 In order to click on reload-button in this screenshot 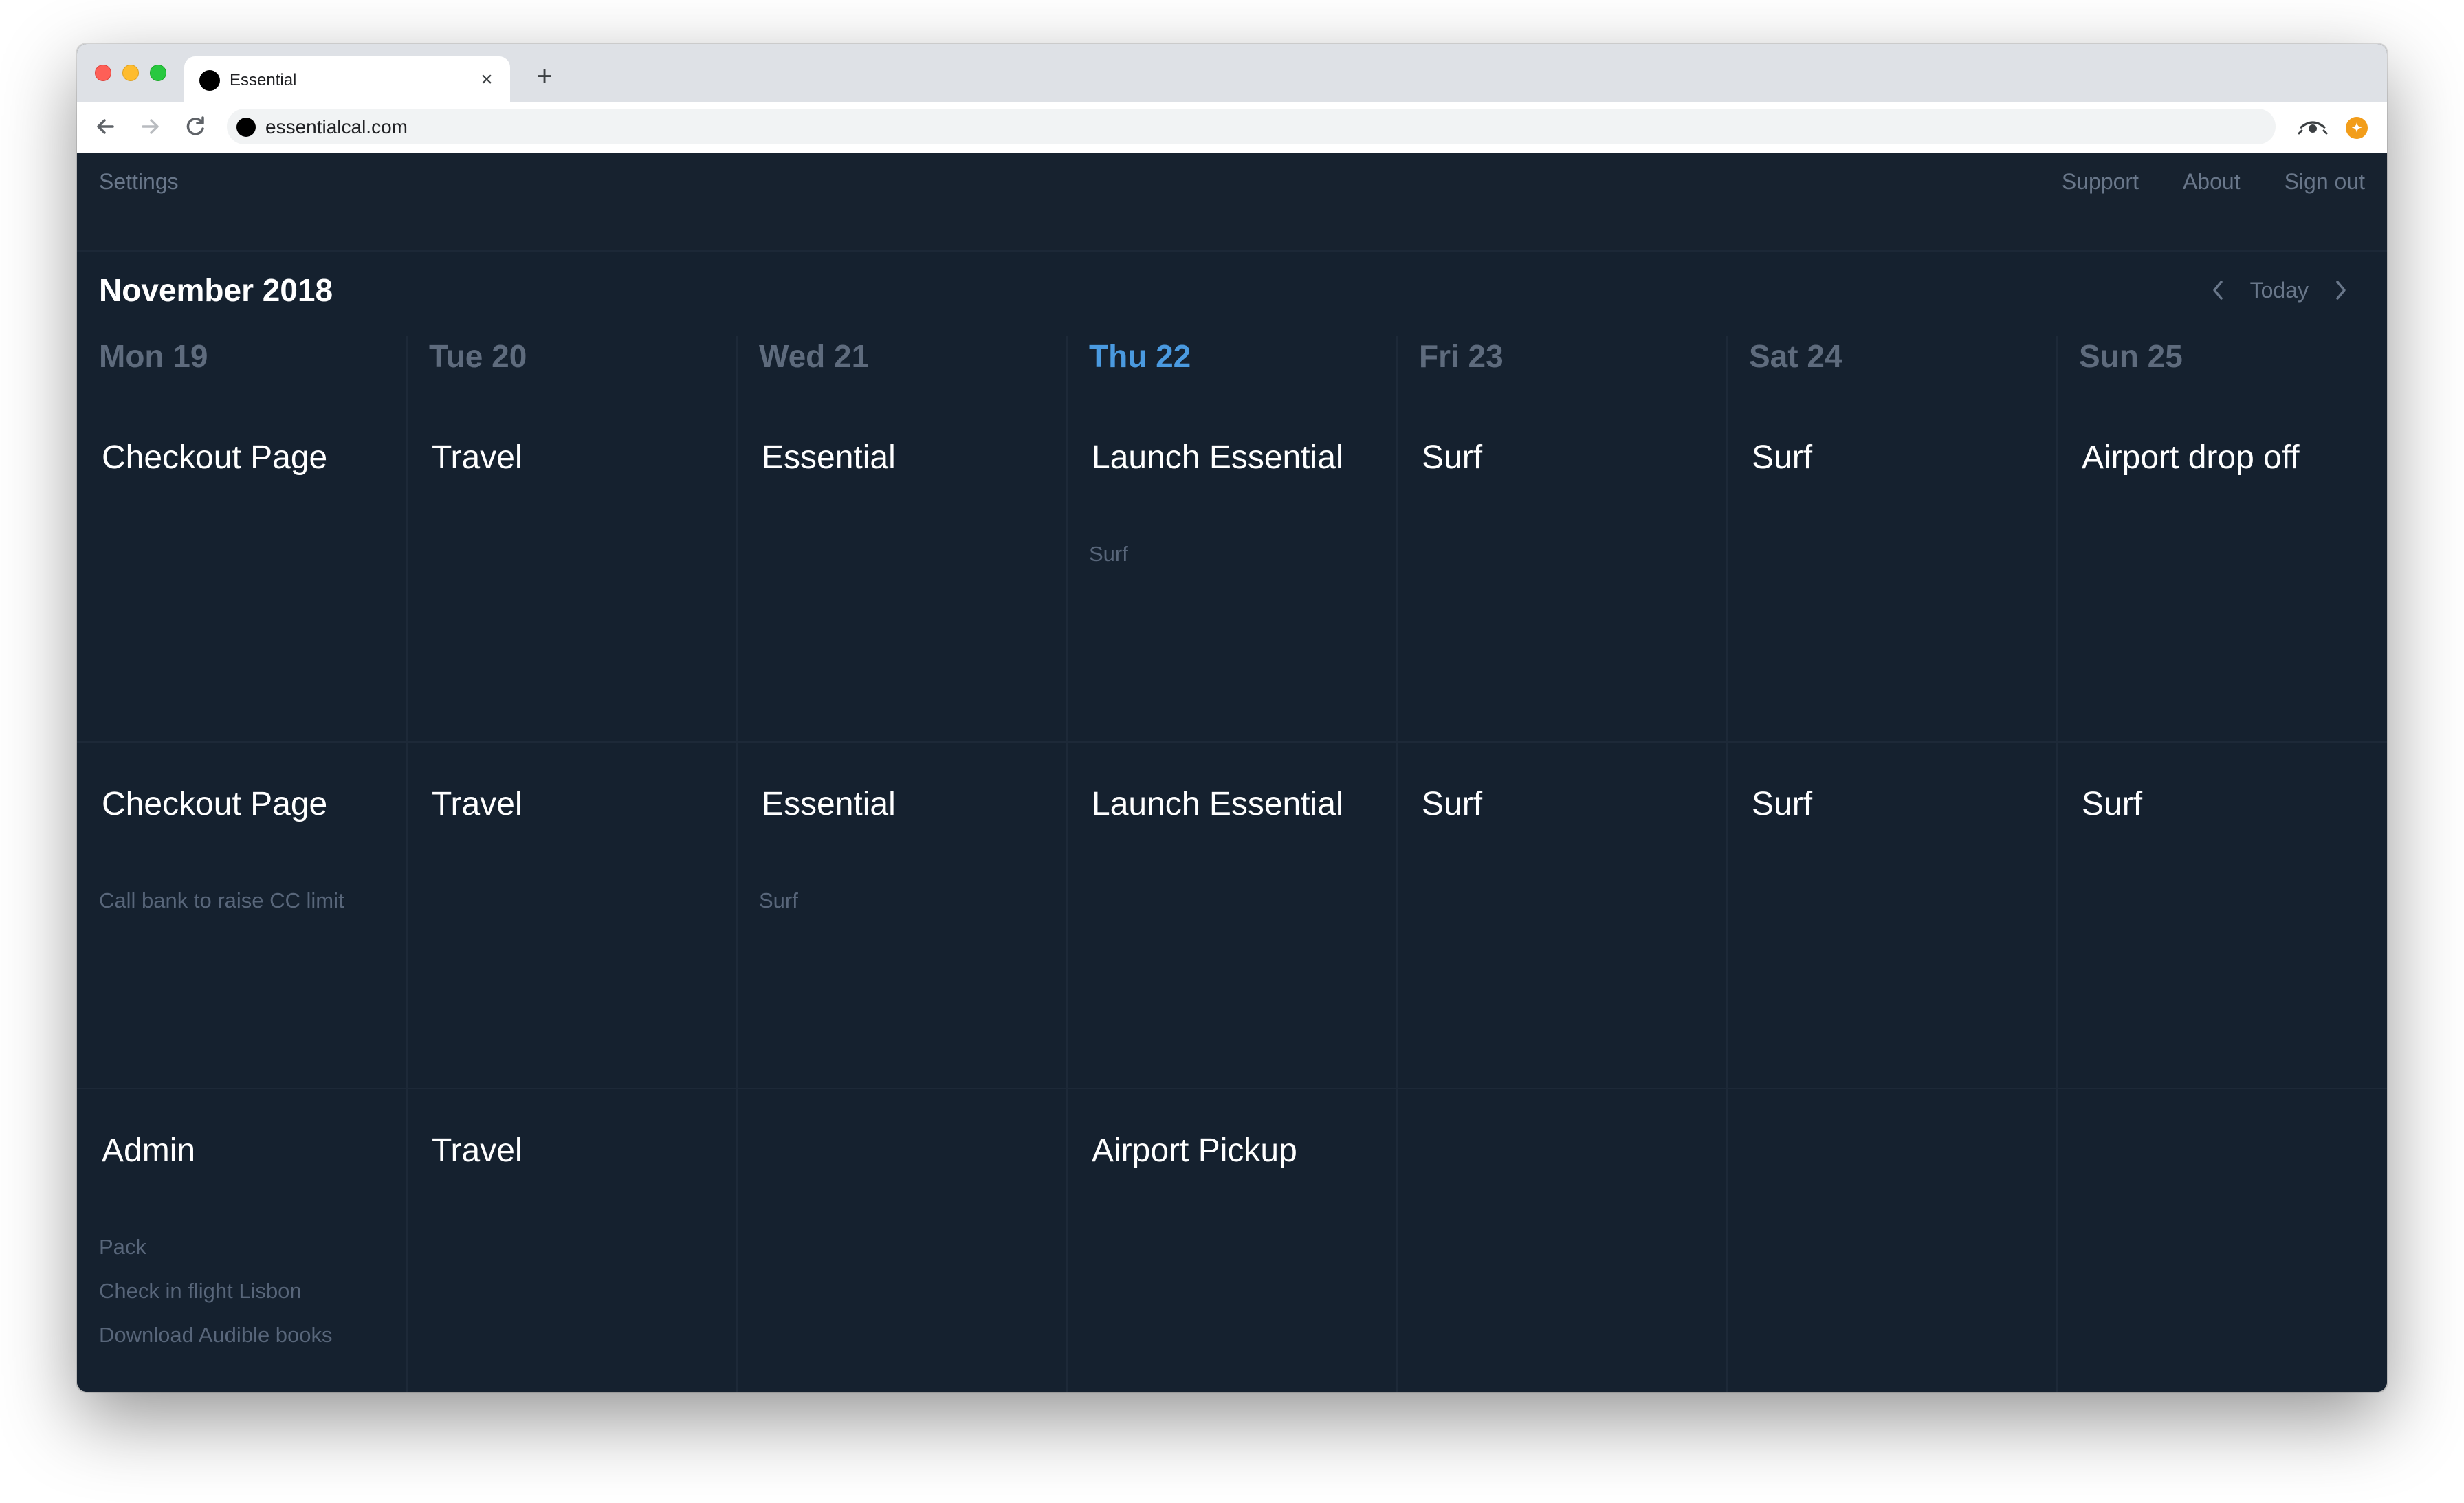, I will do `click(195, 126)`.